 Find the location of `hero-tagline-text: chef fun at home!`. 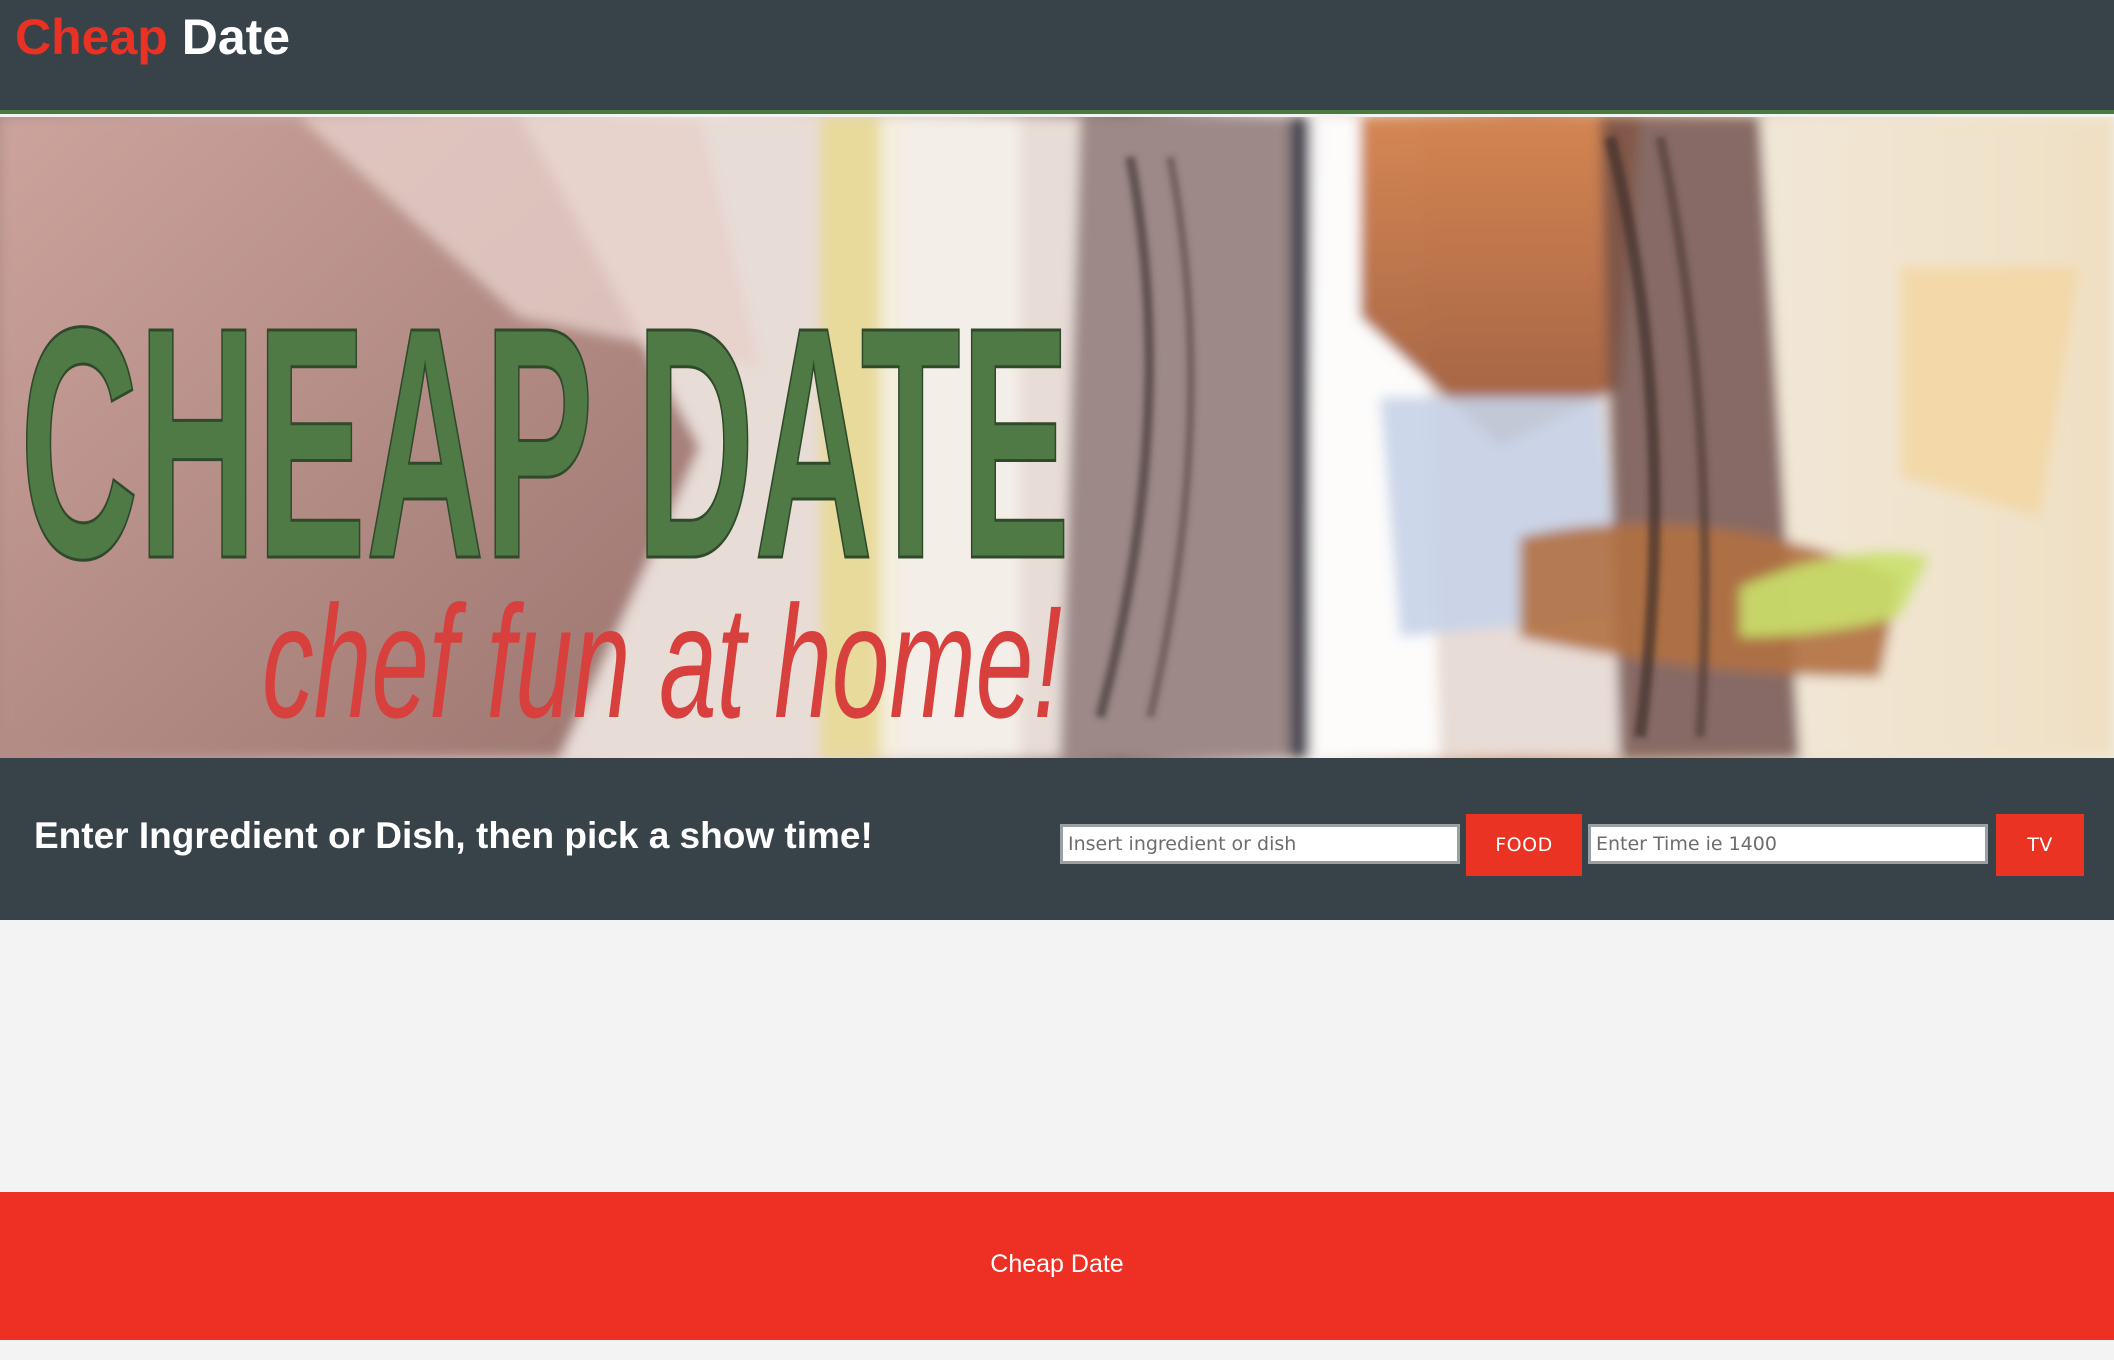

hero-tagline-text: chef fun at home! is located at coordinates (662, 661).